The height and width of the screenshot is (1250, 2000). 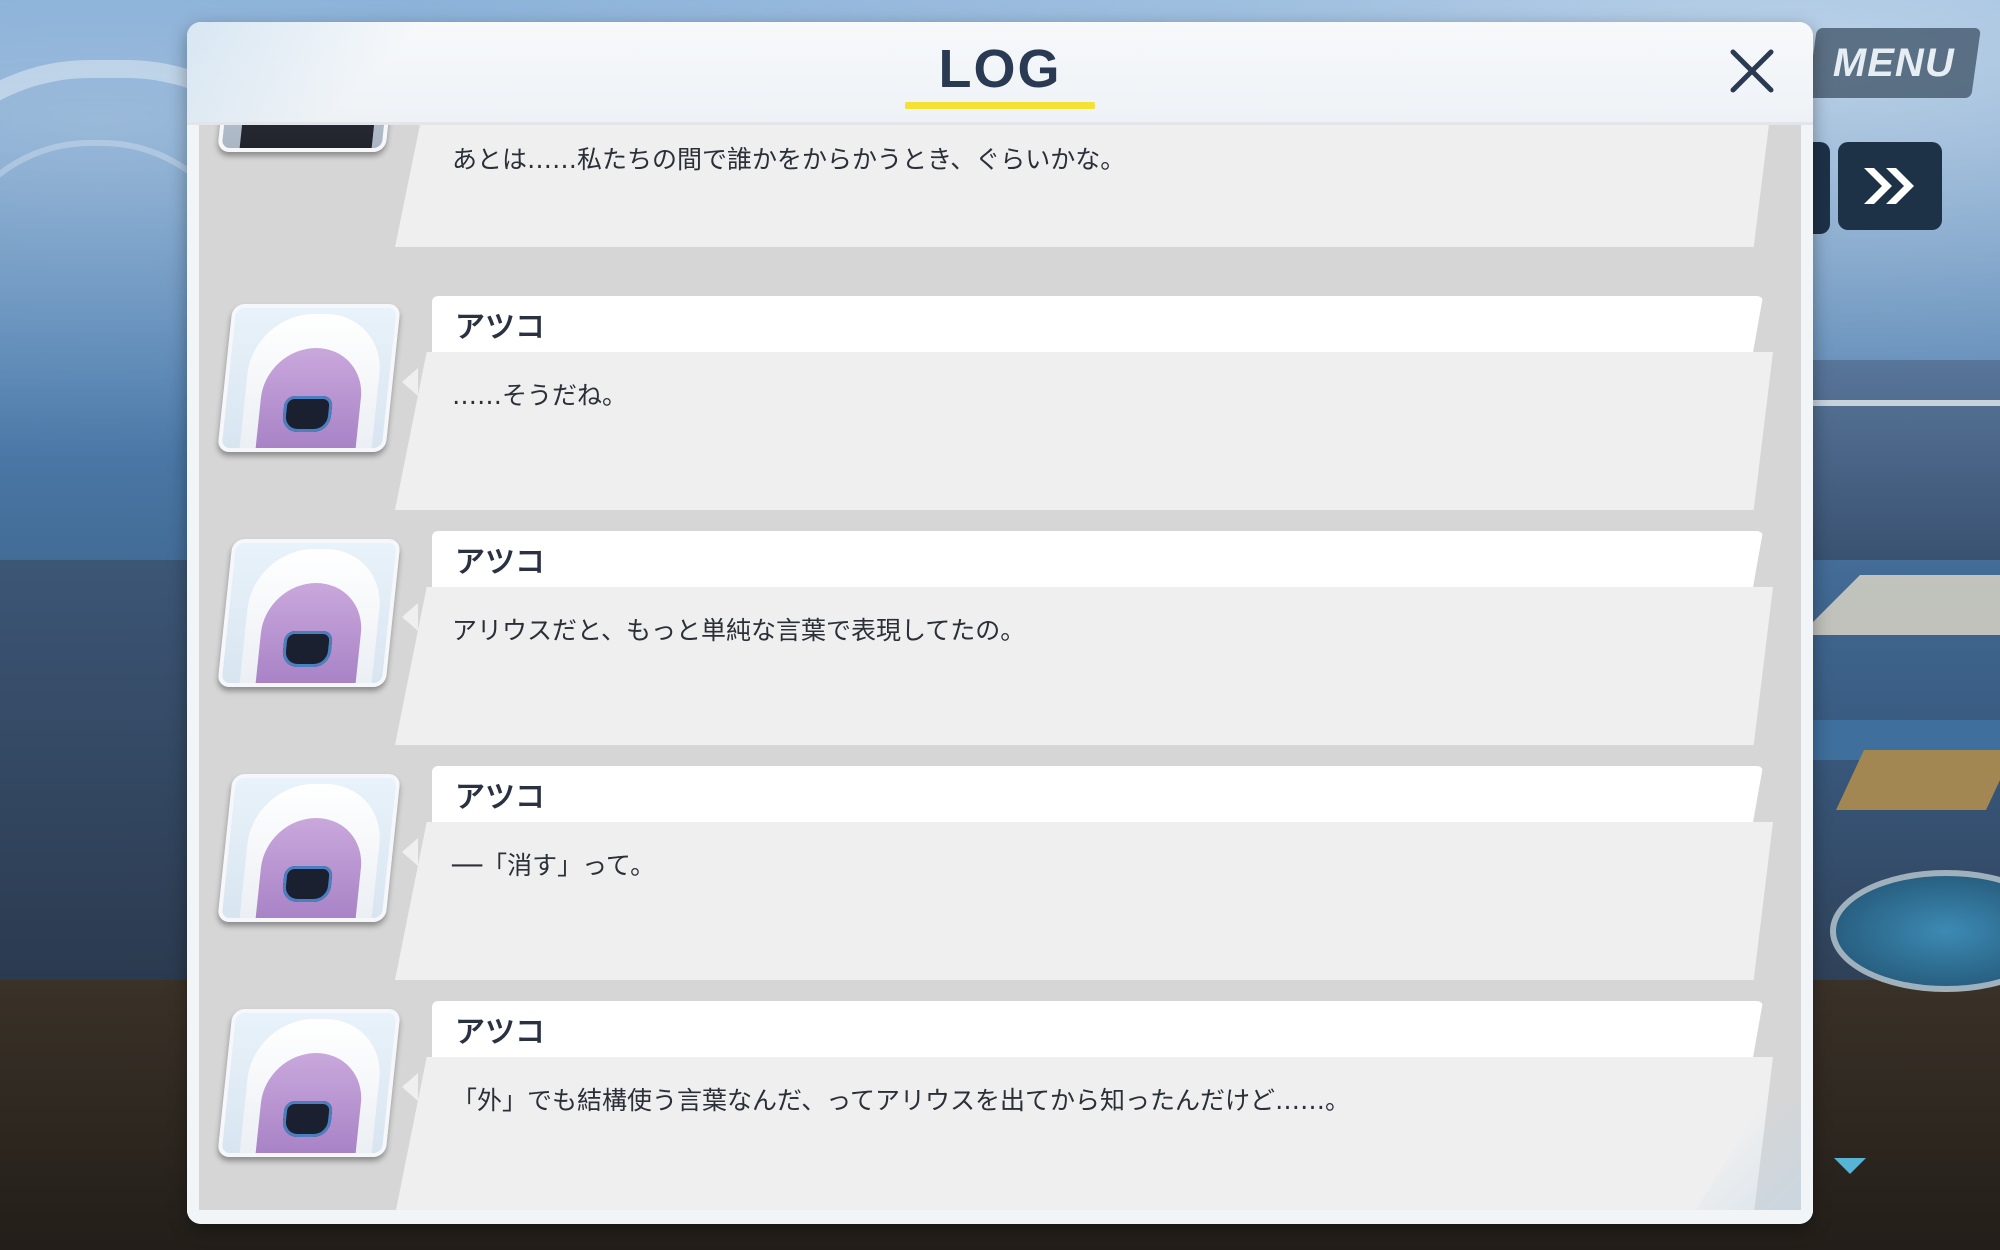 I want to click on background-deck-chair, so click(x=1918, y=780).